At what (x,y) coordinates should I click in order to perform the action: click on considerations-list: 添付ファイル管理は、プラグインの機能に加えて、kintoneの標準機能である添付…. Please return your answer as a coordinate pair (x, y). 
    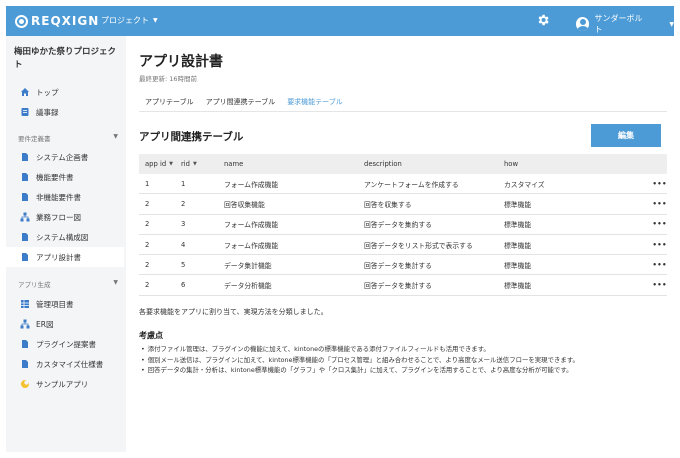
    Looking at the image, I should click on (406, 360).